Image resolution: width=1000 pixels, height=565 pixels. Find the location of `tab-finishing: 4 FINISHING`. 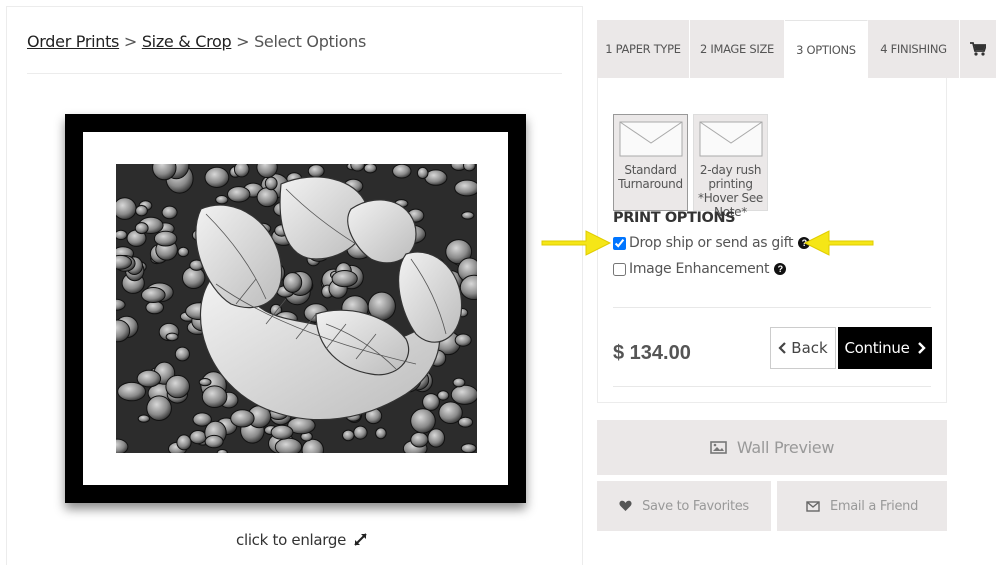

tab-finishing: 4 FINISHING is located at coordinates (914, 49).